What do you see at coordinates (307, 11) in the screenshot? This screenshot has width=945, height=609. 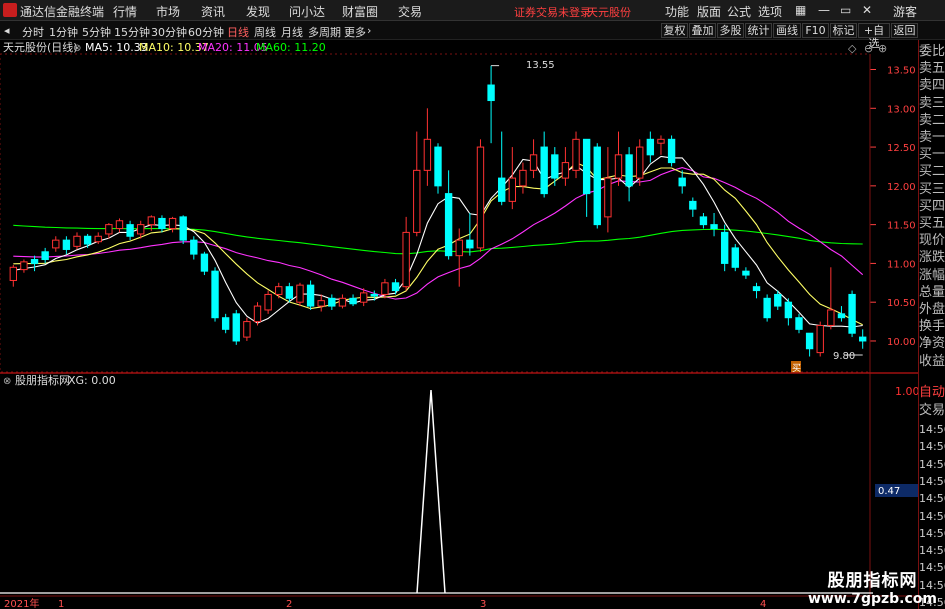 I see `menu-ask: 问小达` at bounding box center [307, 11].